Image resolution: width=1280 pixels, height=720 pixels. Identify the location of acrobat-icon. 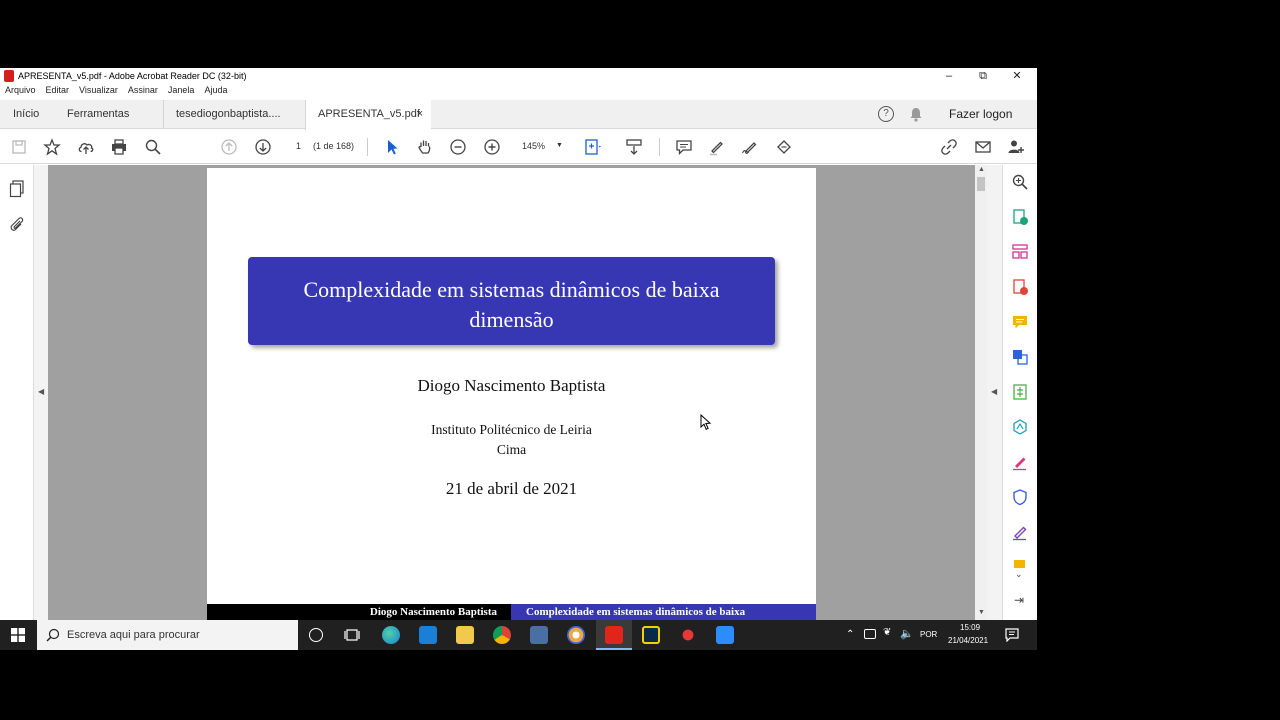
(614, 635).